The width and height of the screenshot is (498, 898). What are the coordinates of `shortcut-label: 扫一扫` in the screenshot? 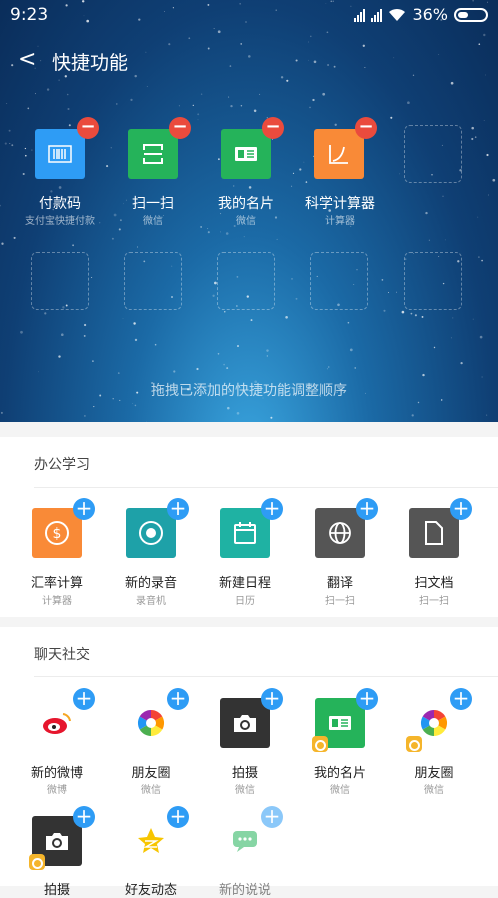 It's located at (153, 204).